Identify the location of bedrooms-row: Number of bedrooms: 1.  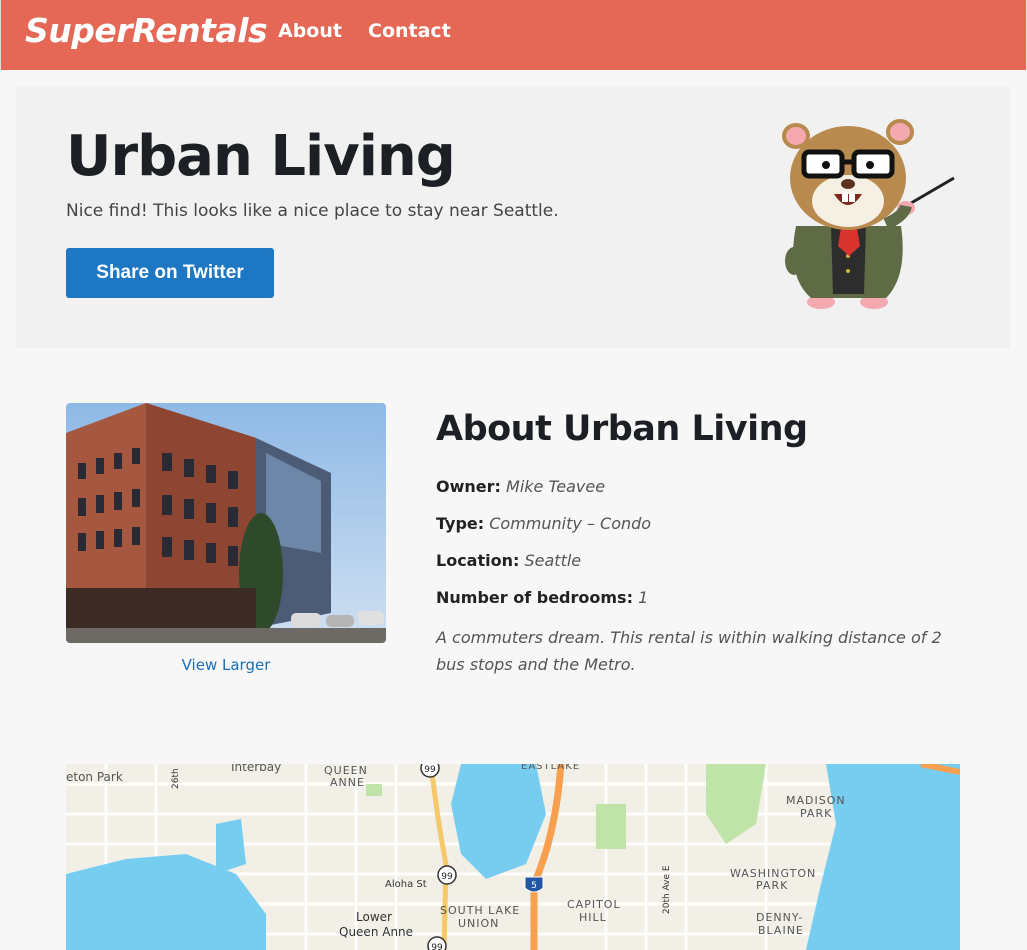
(542, 597).